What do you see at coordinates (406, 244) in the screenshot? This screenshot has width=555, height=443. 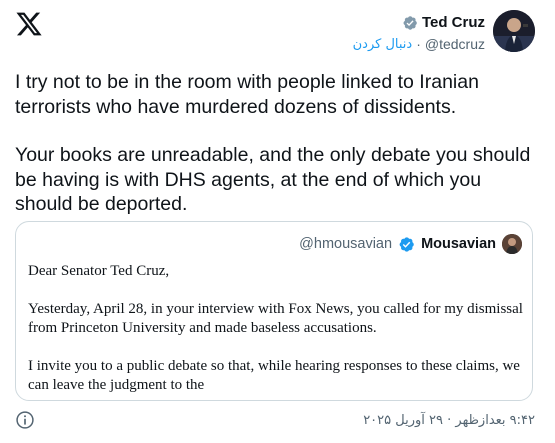 I see `blue-verified-badge-icon` at bounding box center [406, 244].